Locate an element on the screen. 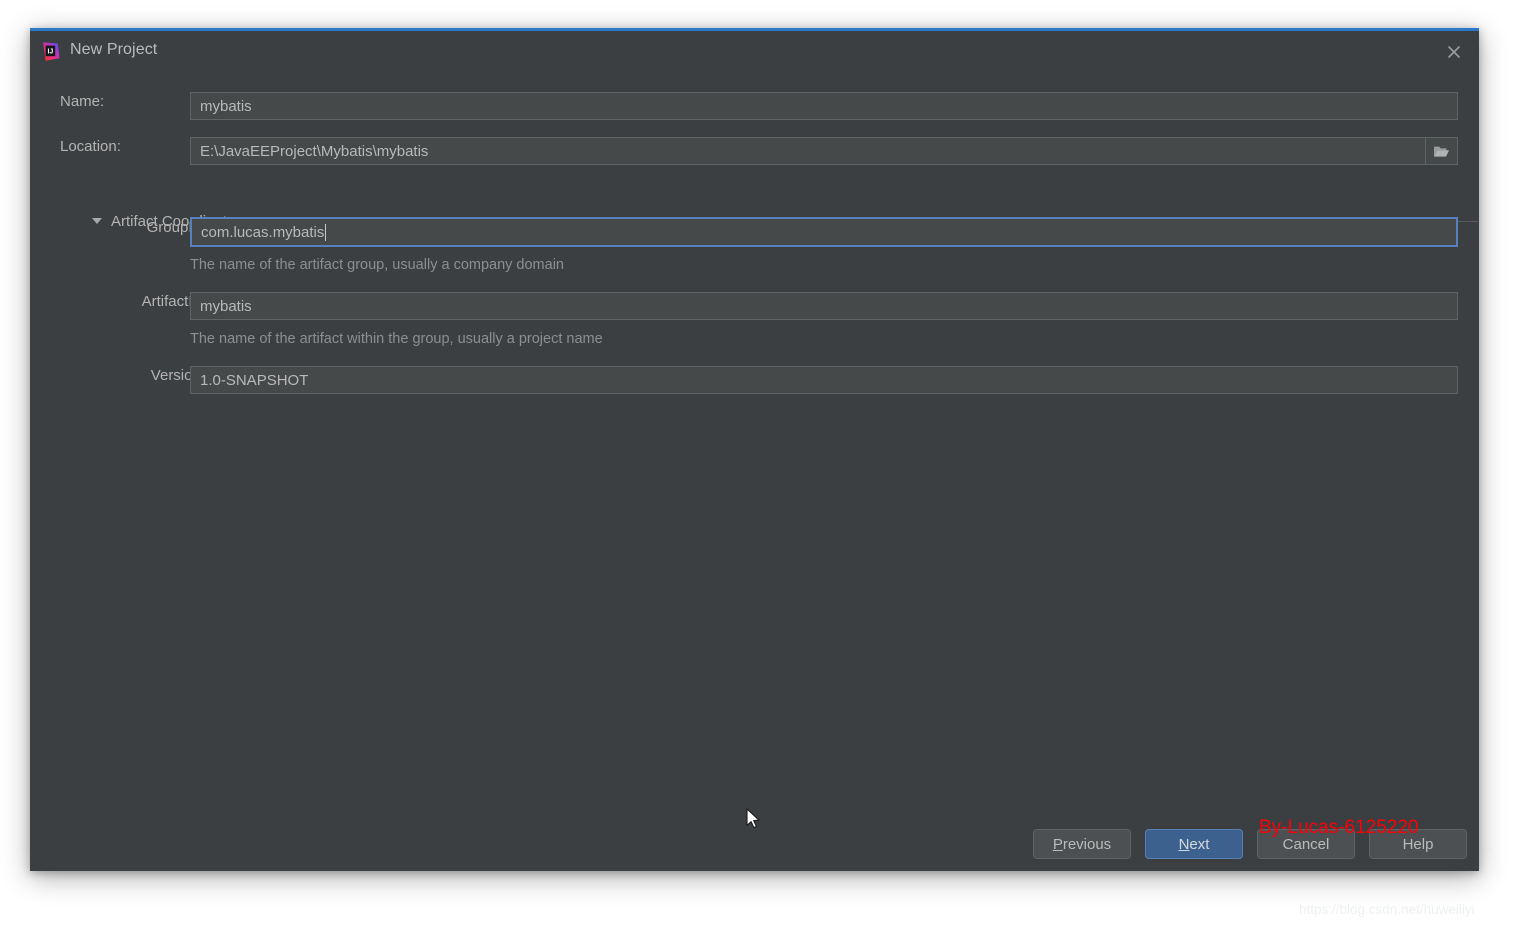 This screenshot has width=1517, height=930. next-button-mnemonic: N is located at coordinates (1184, 844).